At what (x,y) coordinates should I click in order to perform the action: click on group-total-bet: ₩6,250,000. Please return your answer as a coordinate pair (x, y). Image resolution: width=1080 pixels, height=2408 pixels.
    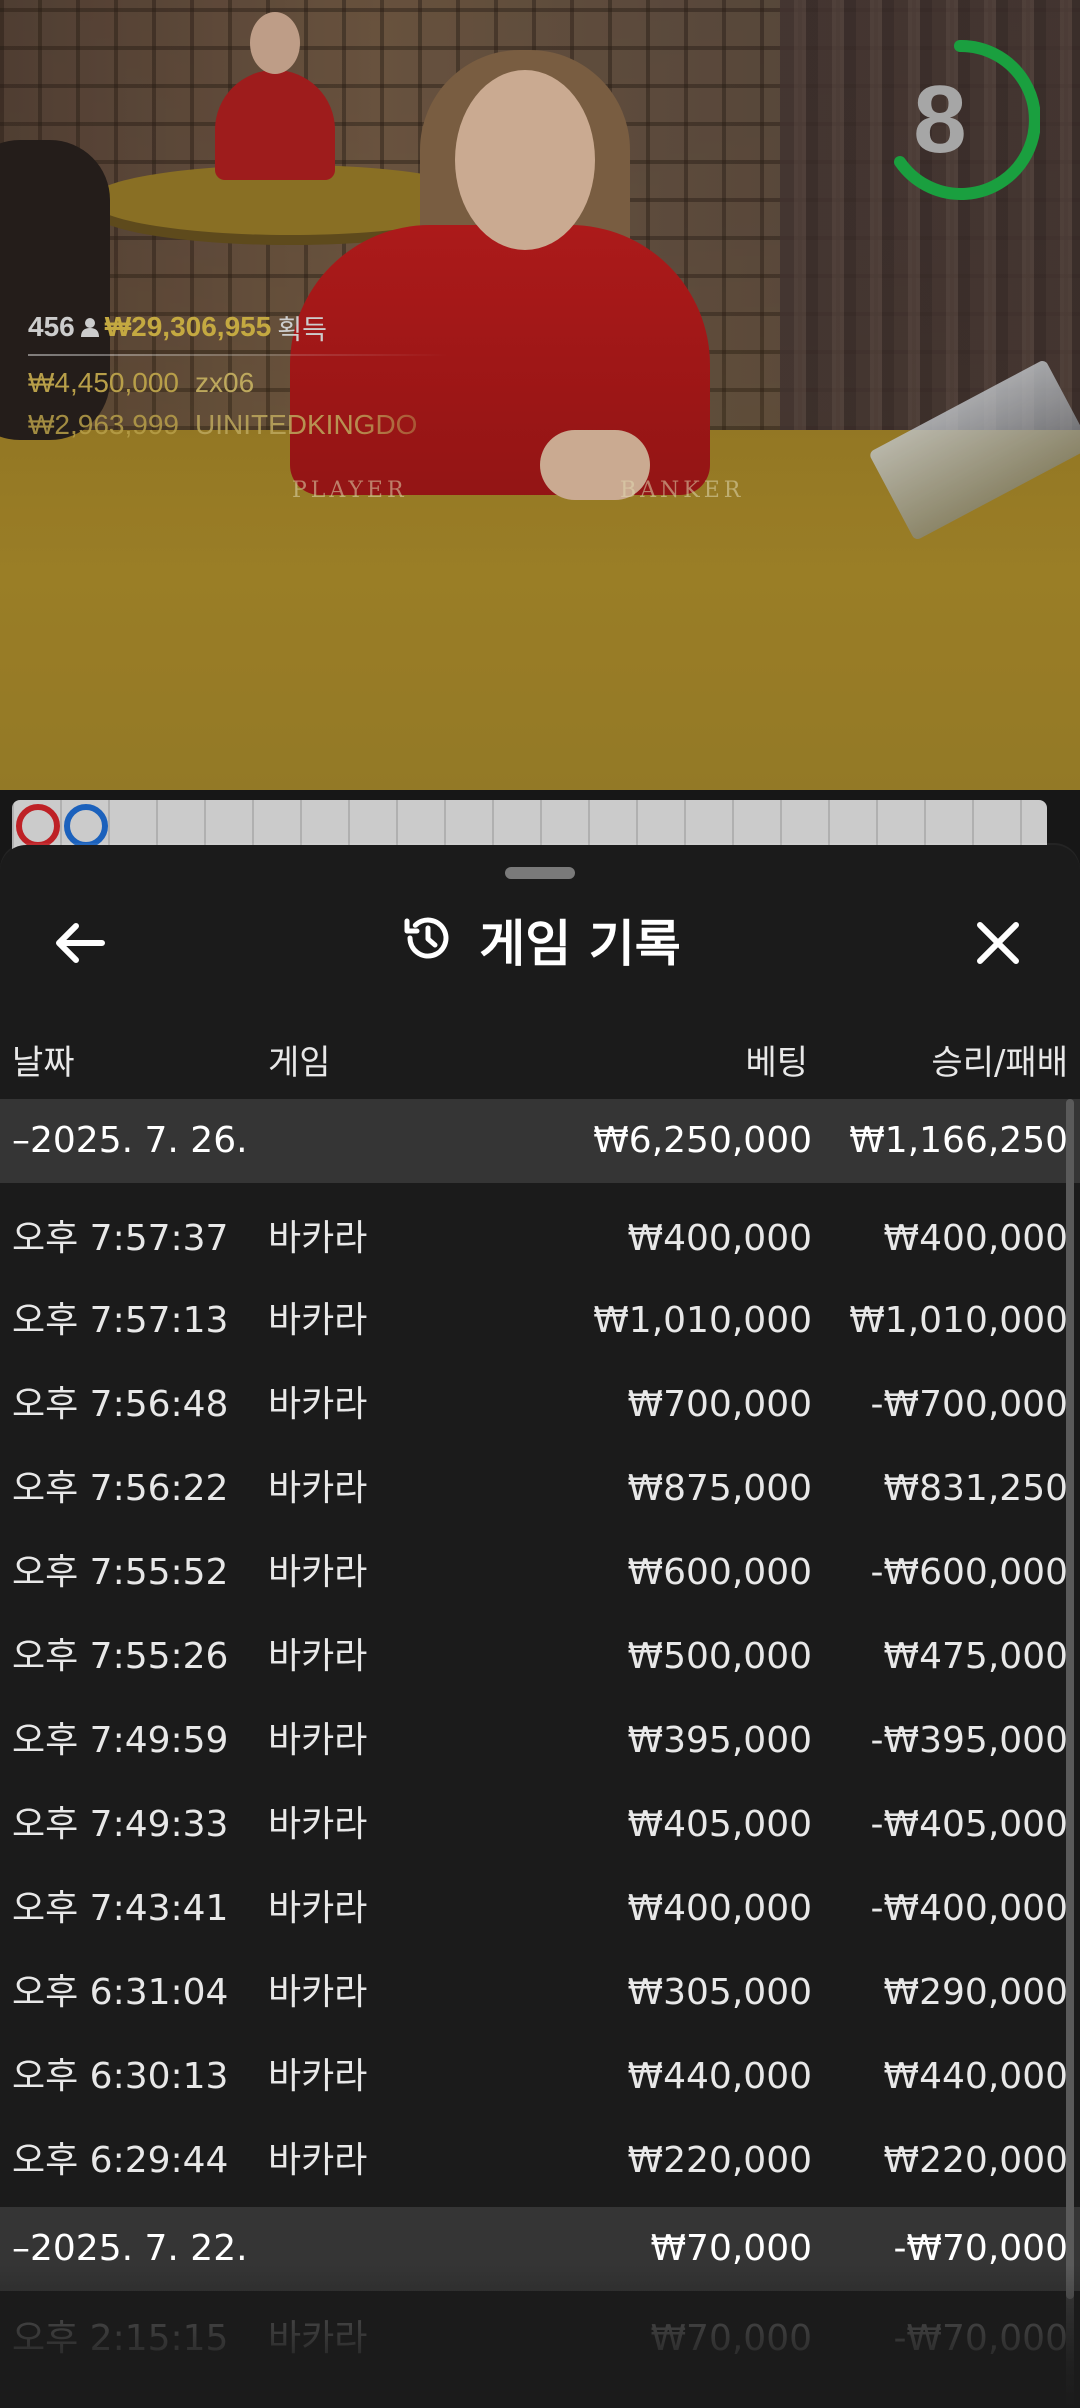
    Looking at the image, I should click on (702, 1140).